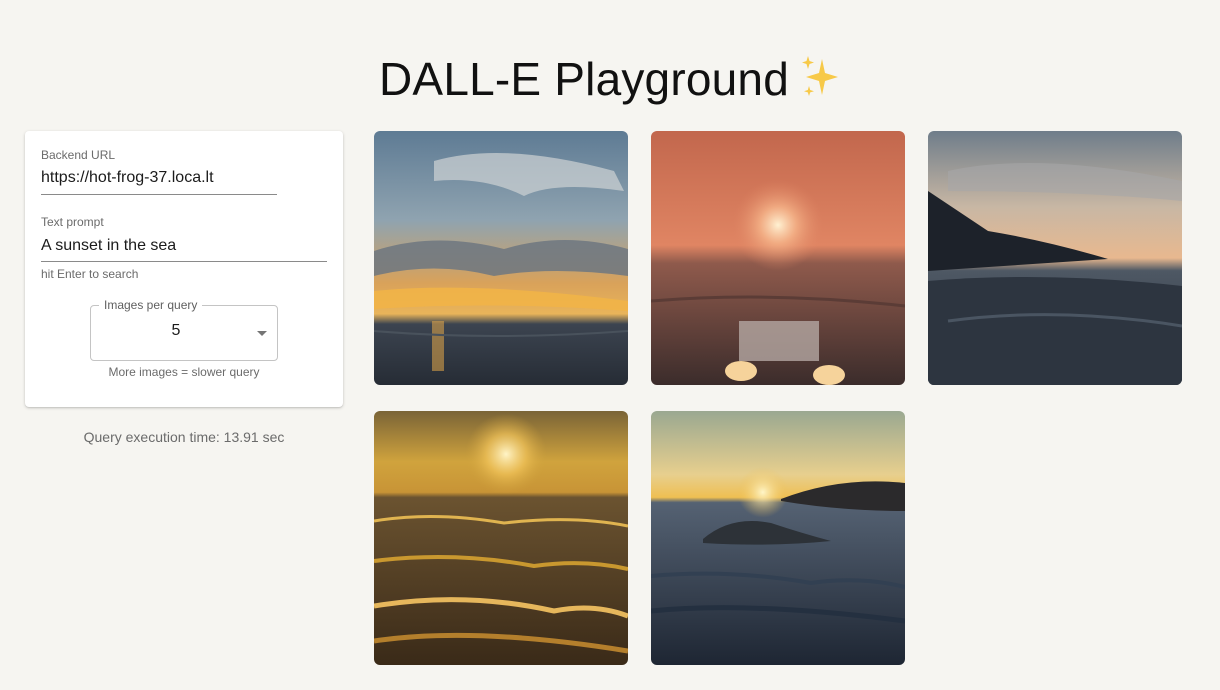  Describe the element at coordinates (184, 329) in the screenshot. I see `images-per-query-select: Images per query 5` at that location.